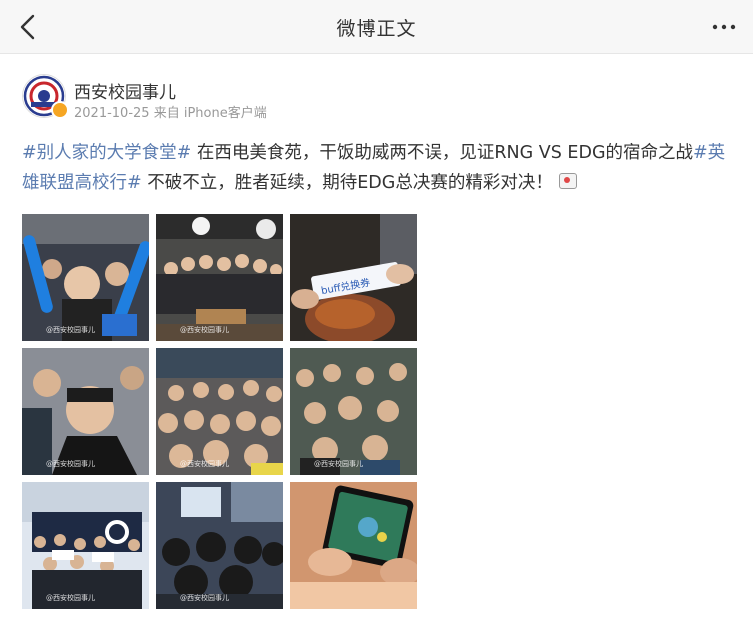 This screenshot has width=753, height=620. I want to click on photo-phone-gameplay, so click(353, 545).